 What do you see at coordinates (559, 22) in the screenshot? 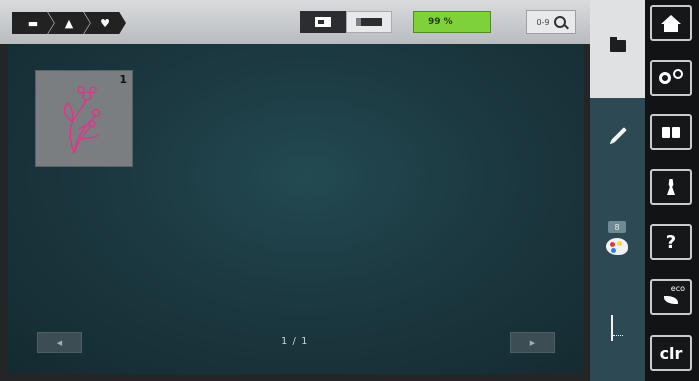
I see `magnifier-icon` at bounding box center [559, 22].